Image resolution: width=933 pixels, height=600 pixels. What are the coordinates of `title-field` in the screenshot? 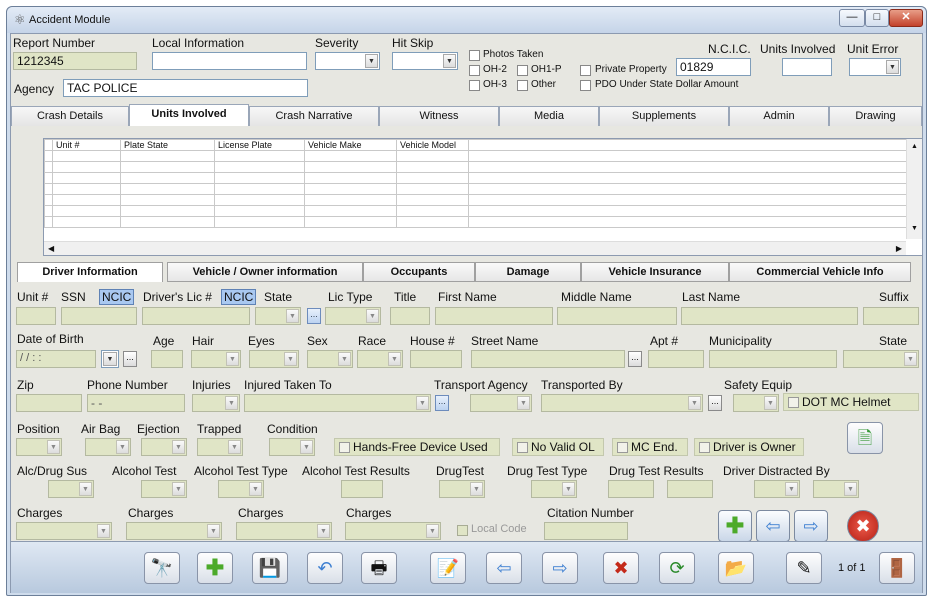 It's located at (410, 316).